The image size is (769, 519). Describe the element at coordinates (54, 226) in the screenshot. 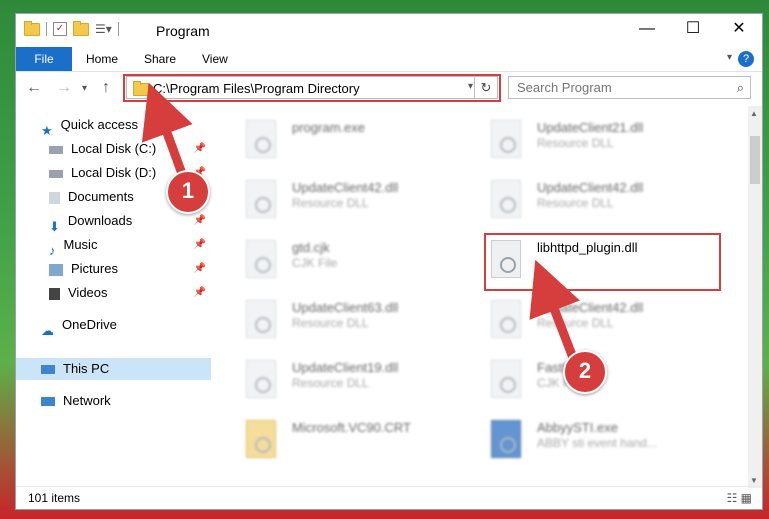

I see `download-icon: ⬇` at that location.